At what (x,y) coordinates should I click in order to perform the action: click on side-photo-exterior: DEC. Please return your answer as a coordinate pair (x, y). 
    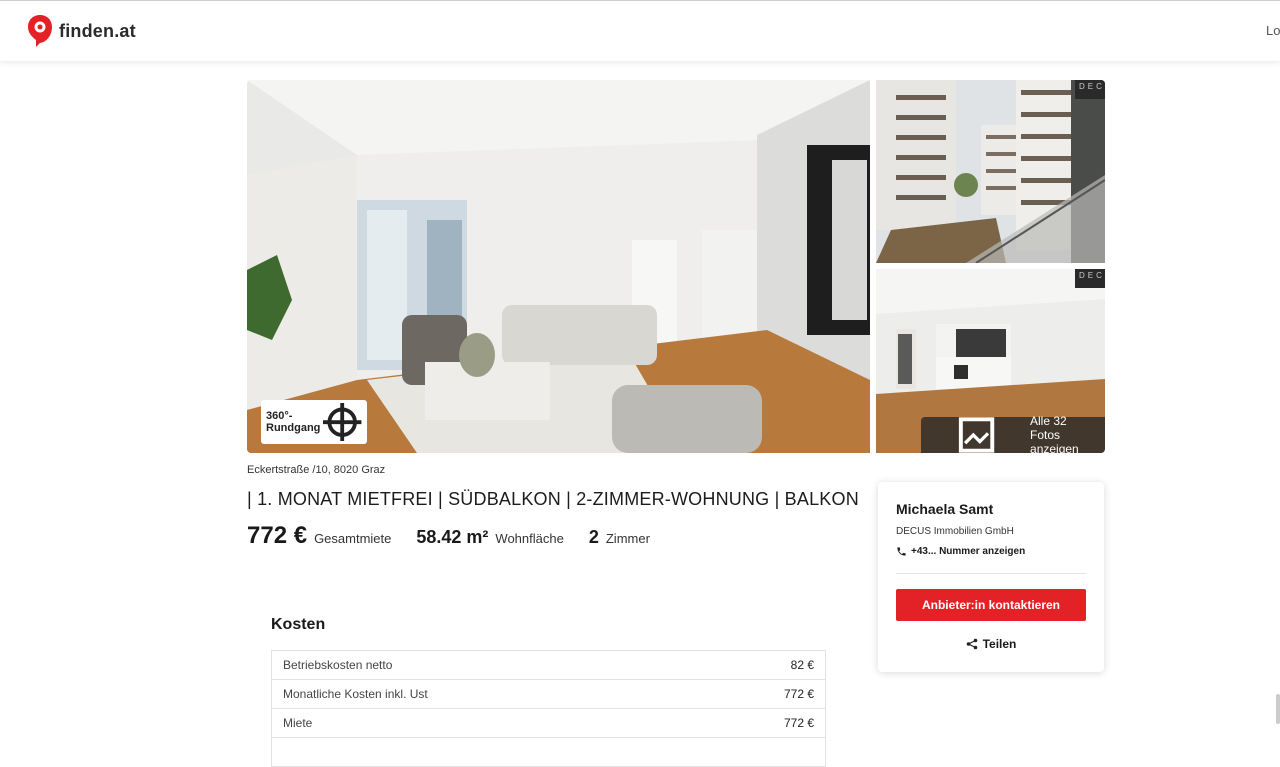
    Looking at the image, I should click on (990, 171).